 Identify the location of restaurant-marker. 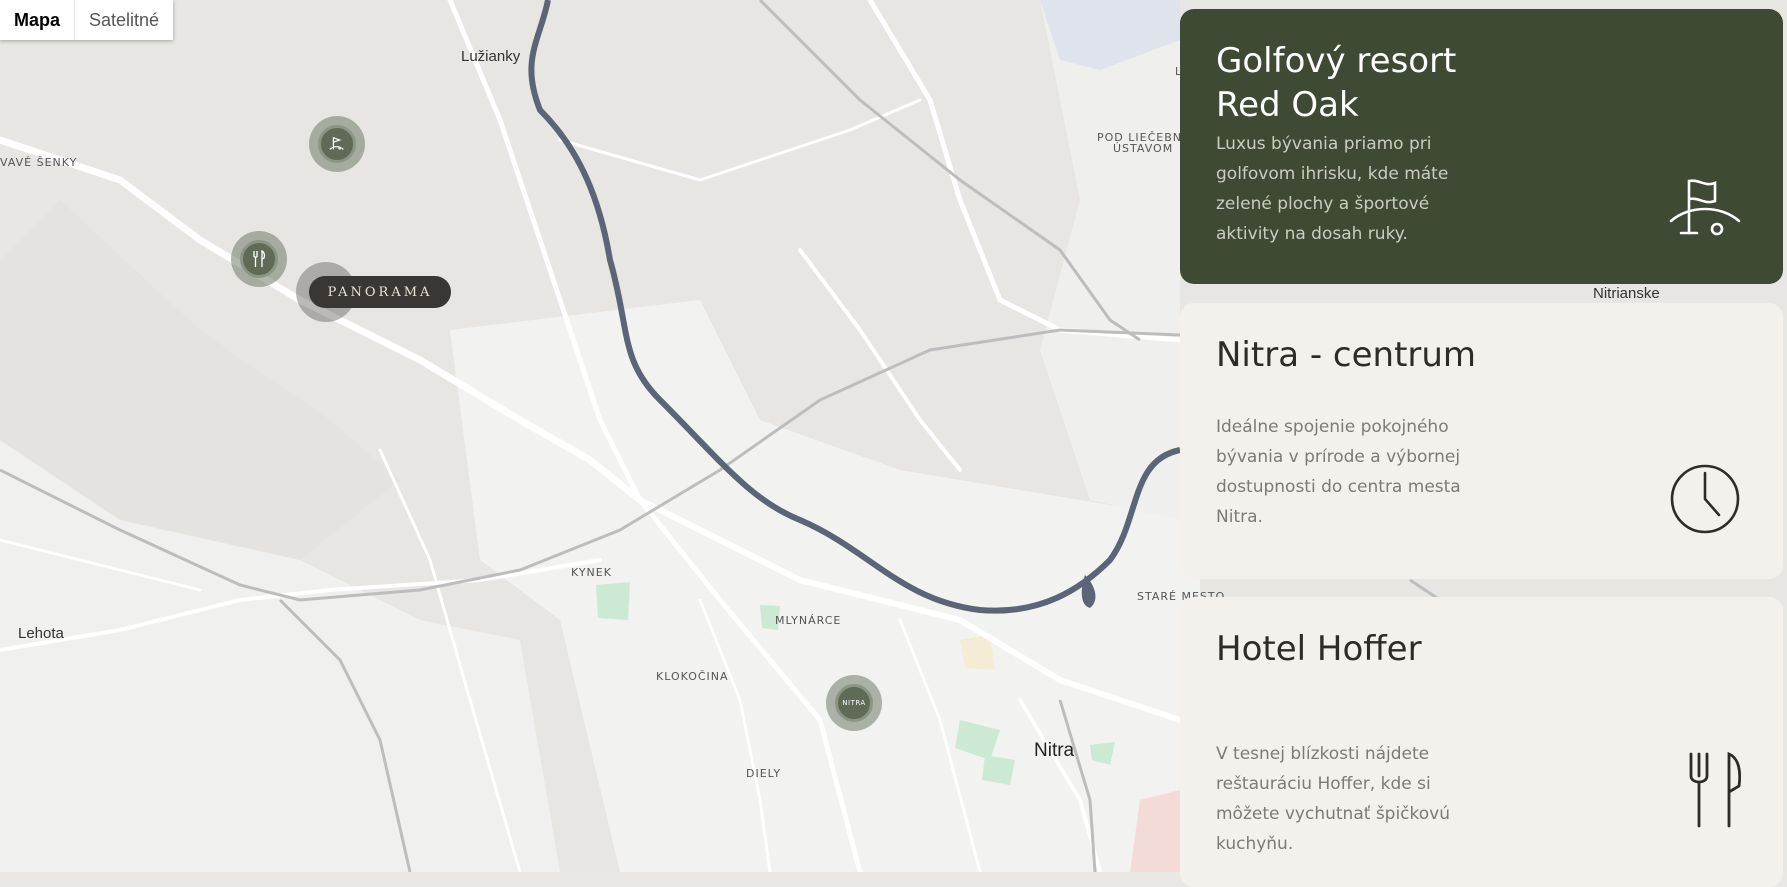
(259, 259).